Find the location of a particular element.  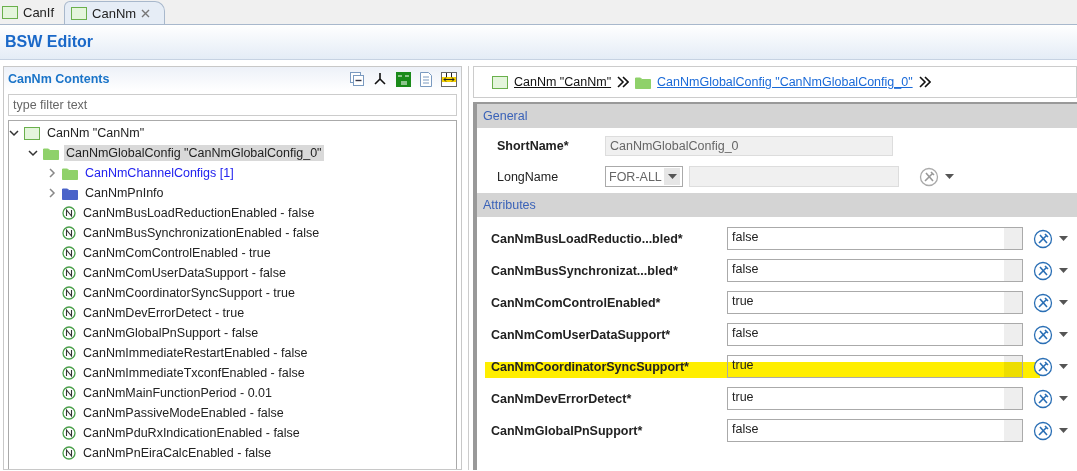

tree-item: CanNmPassiveModeEnabled - false is located at coordinates (183, 413).